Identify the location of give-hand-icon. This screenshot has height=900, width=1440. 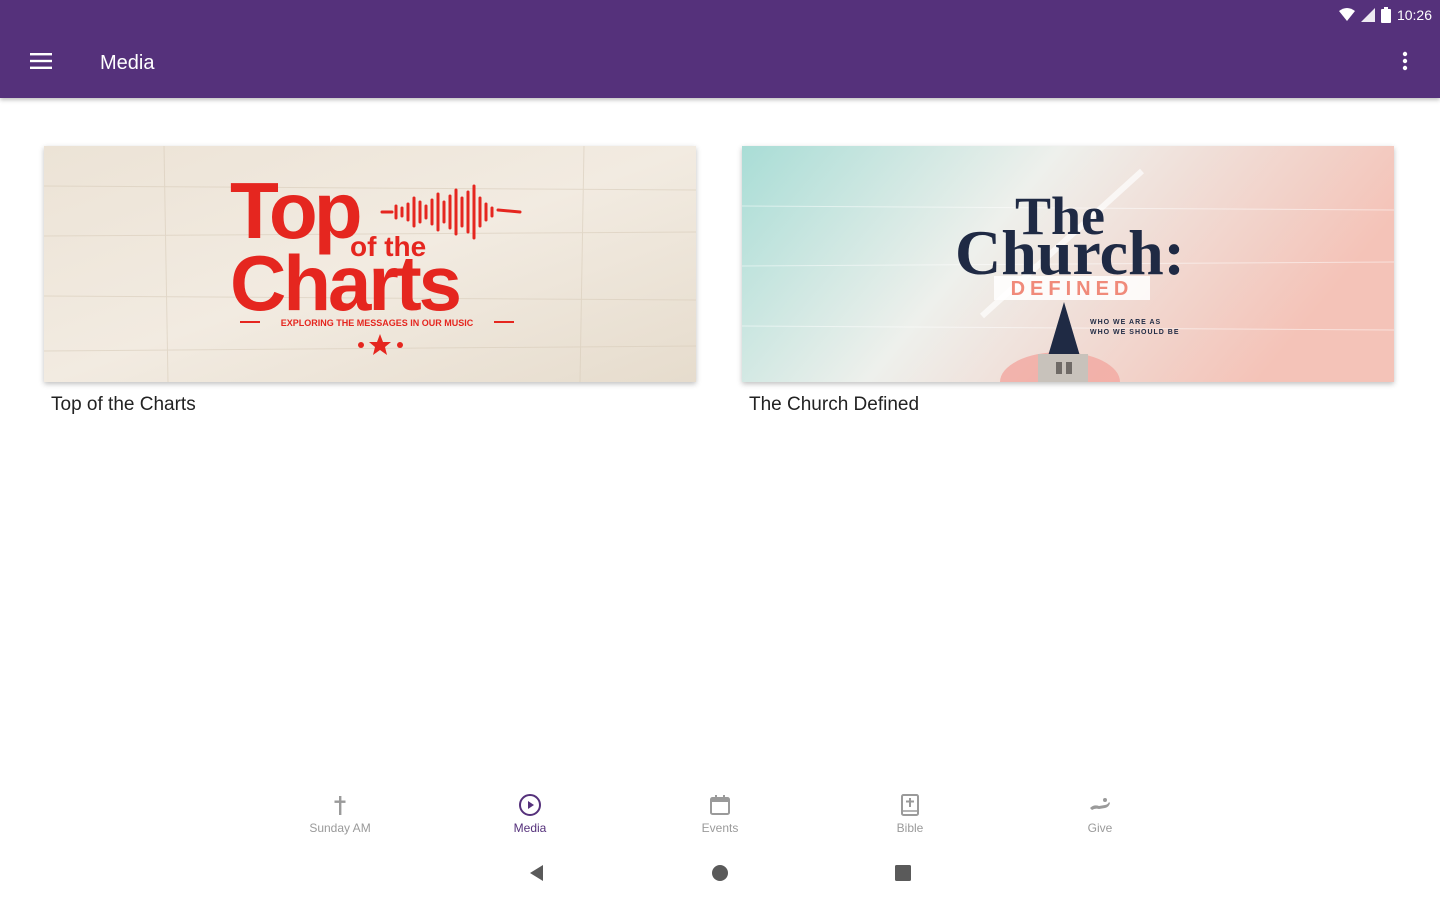
(1100, 801).